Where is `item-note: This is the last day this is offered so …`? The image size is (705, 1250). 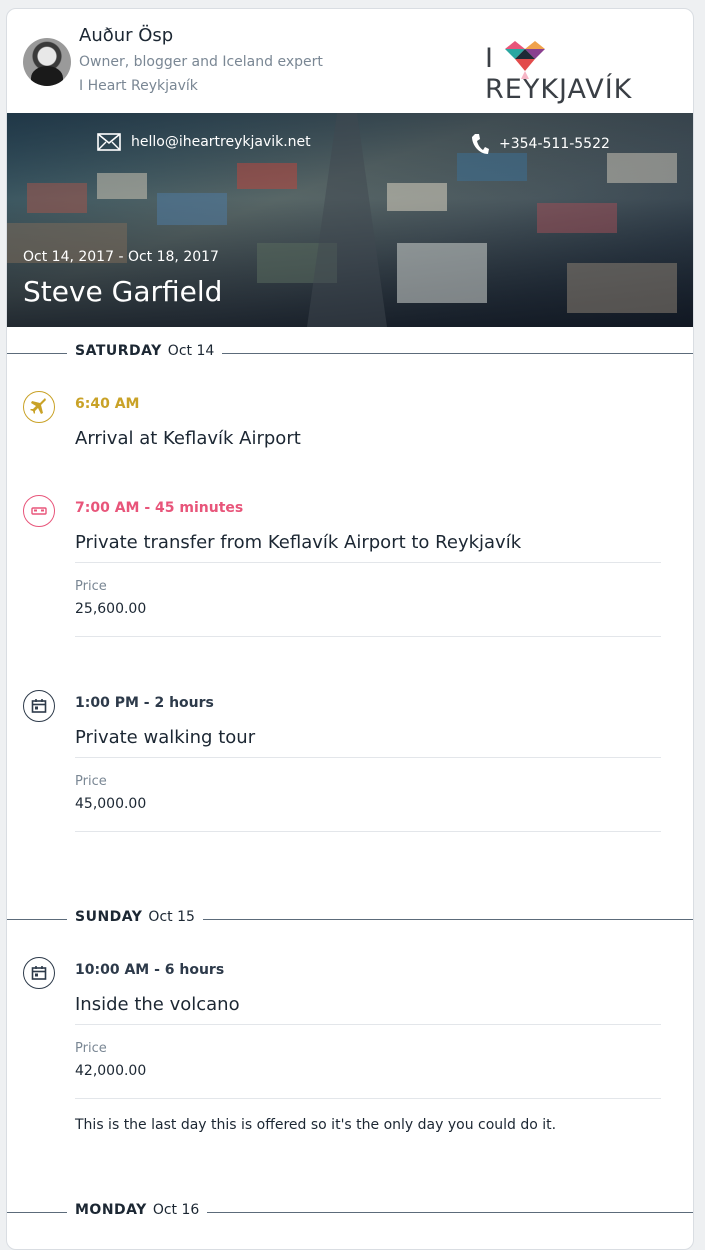
item-note: This is the last day this is offered so … is located at coordinates (316, 1125).